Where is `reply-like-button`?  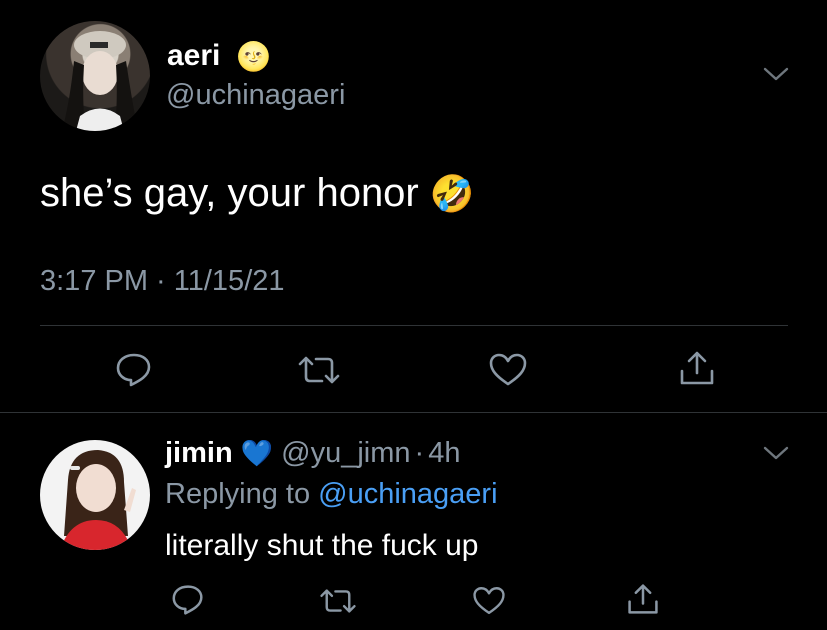 reply-like-button is located at coordinates (489, 601).